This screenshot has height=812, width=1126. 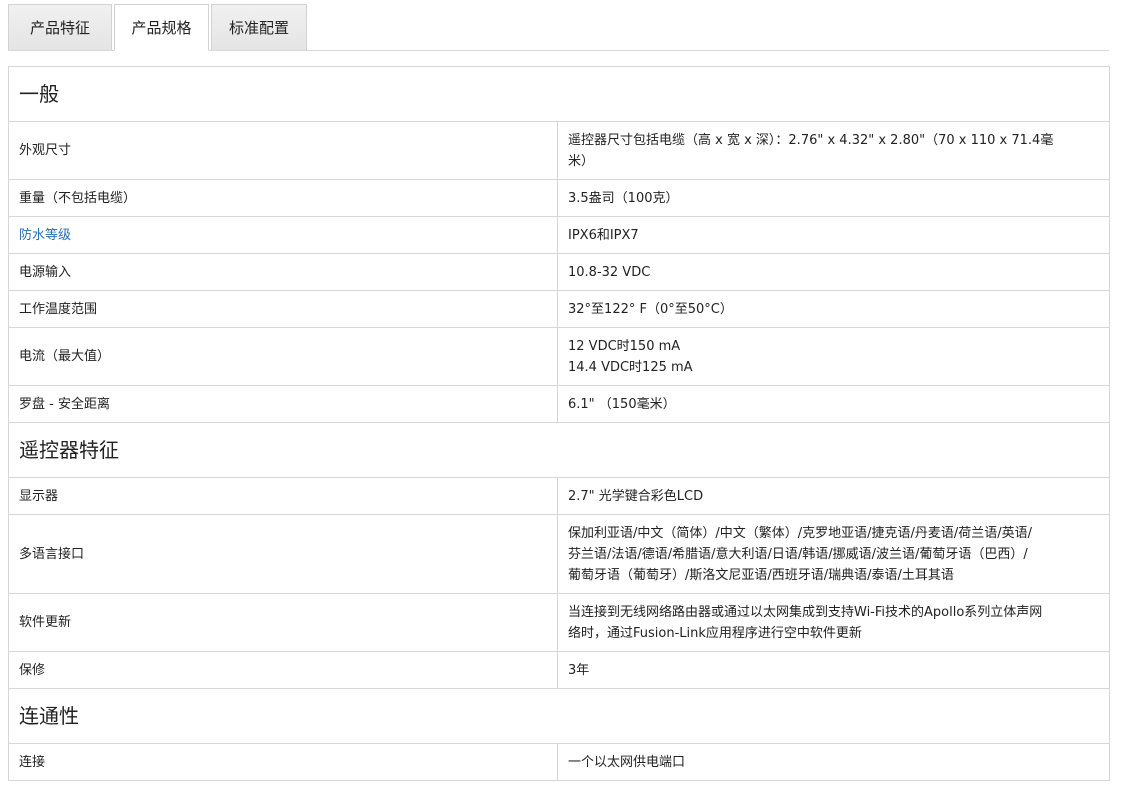 What do you see at coordinates (623, 198) in the screenshot?
I see `spec-value-line: 3.5盎司（100克）` at bounding box center [623, 198].